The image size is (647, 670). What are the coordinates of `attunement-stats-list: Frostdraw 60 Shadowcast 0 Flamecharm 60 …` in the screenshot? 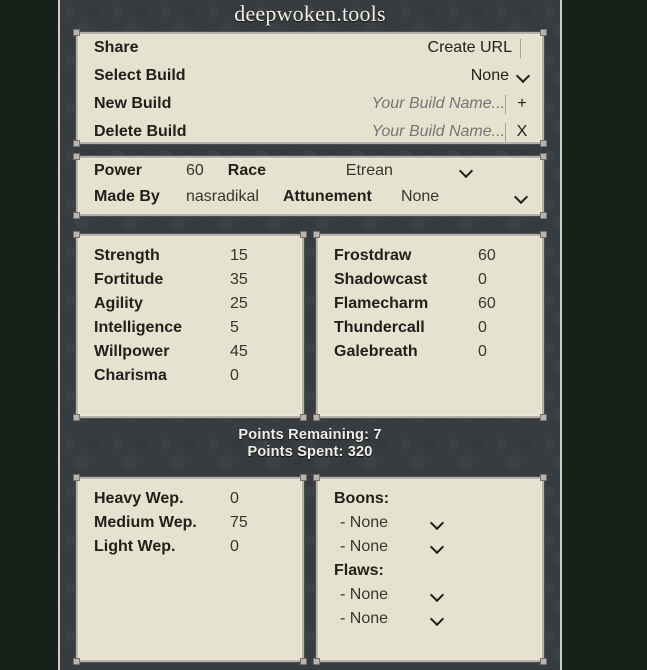 It's located at (430, 300).